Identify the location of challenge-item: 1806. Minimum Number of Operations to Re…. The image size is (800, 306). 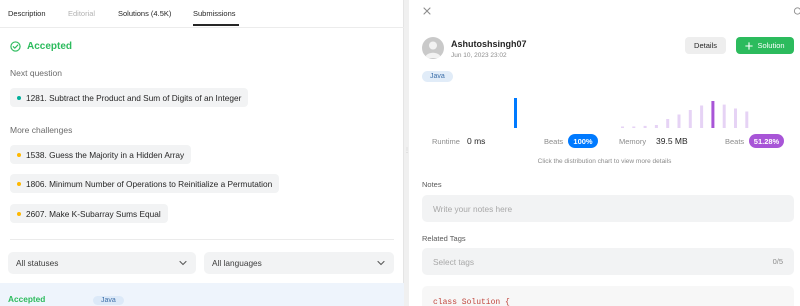
(145, 183).